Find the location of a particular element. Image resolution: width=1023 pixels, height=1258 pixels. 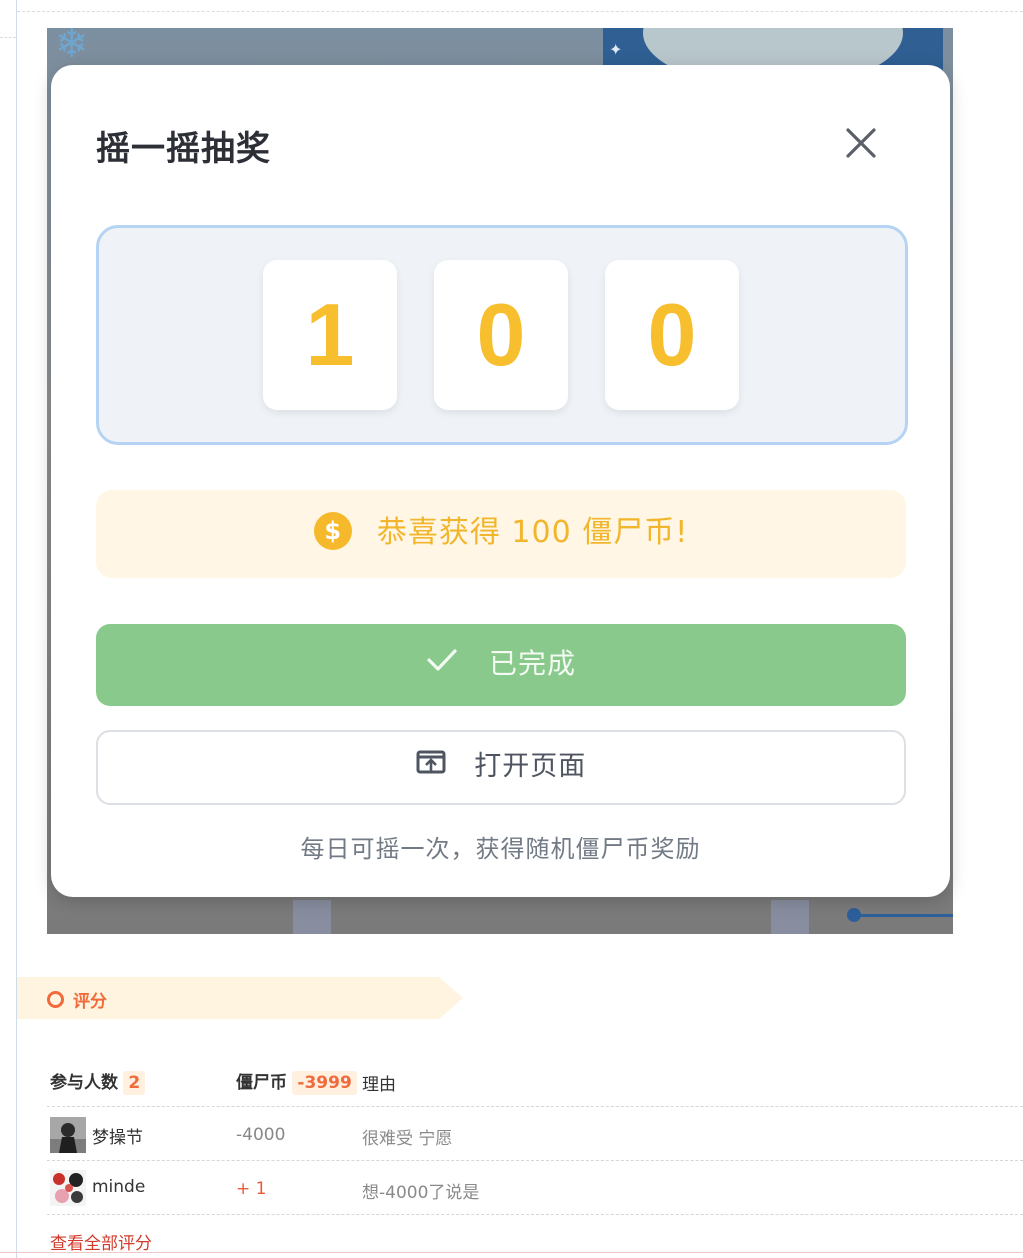

hint-text: 每日可摇一次，获得随机僵尸币奖励 is located at coordinates (500, 849).